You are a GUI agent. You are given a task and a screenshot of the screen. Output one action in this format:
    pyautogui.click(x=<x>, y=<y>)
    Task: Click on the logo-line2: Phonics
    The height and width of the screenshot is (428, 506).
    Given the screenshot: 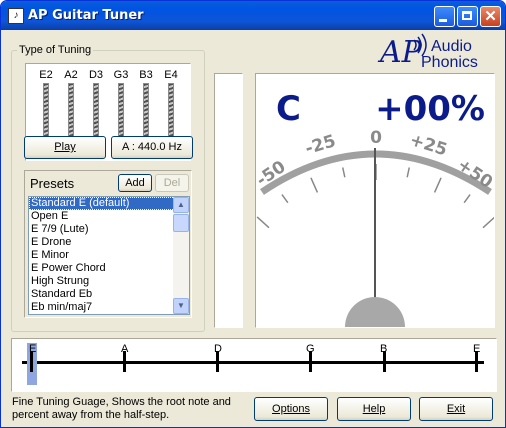 What is the action you would take?
    pyautogui.click(x=449, y=62)
    